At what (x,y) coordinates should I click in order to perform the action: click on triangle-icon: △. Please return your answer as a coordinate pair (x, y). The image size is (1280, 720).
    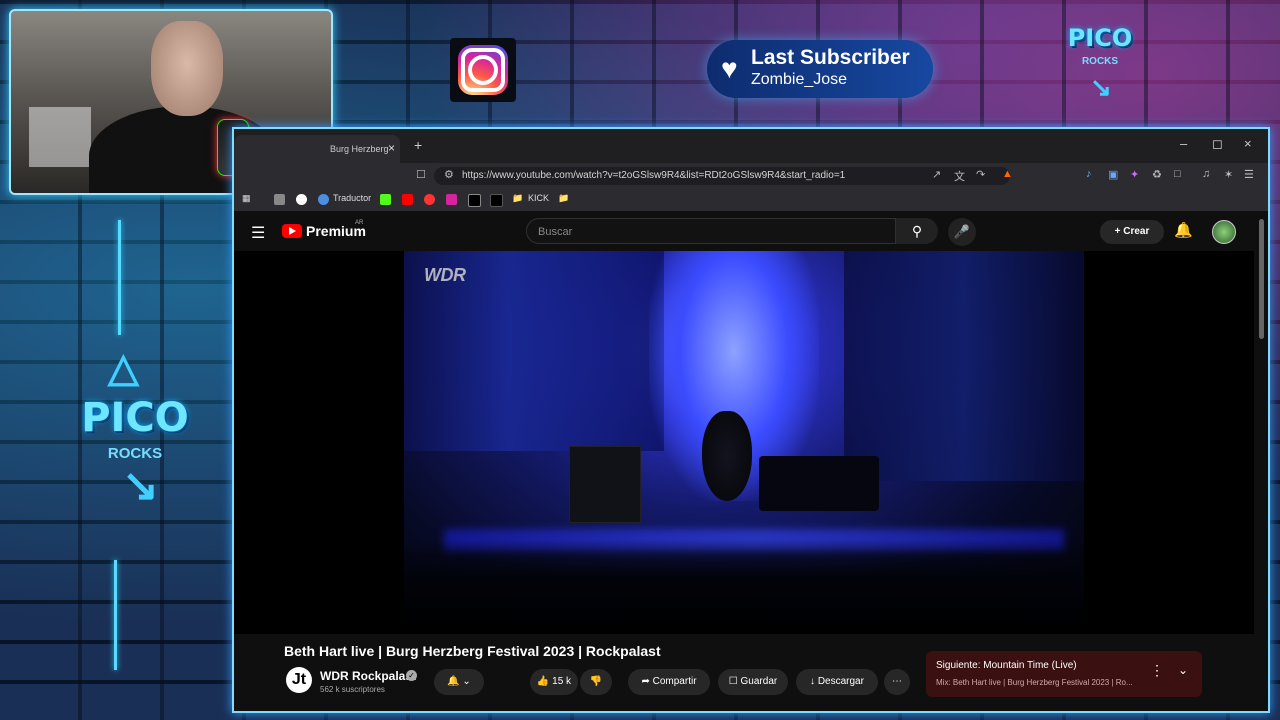
    Looking at the image, I should click on (123, 368).